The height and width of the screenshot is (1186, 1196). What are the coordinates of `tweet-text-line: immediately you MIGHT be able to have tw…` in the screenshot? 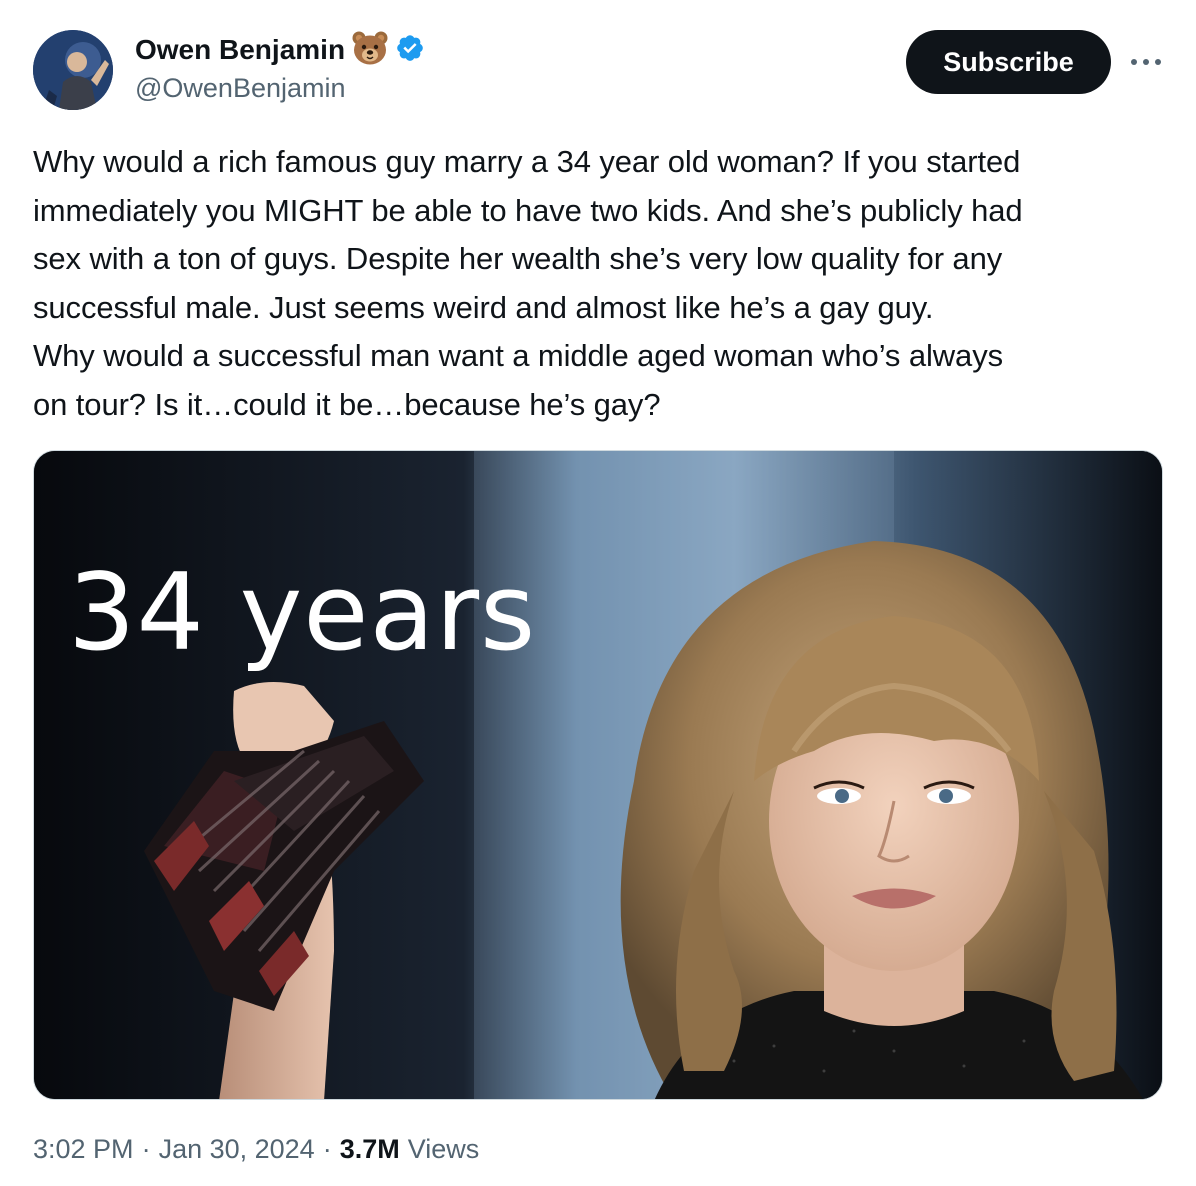 It's located at (528, 210).